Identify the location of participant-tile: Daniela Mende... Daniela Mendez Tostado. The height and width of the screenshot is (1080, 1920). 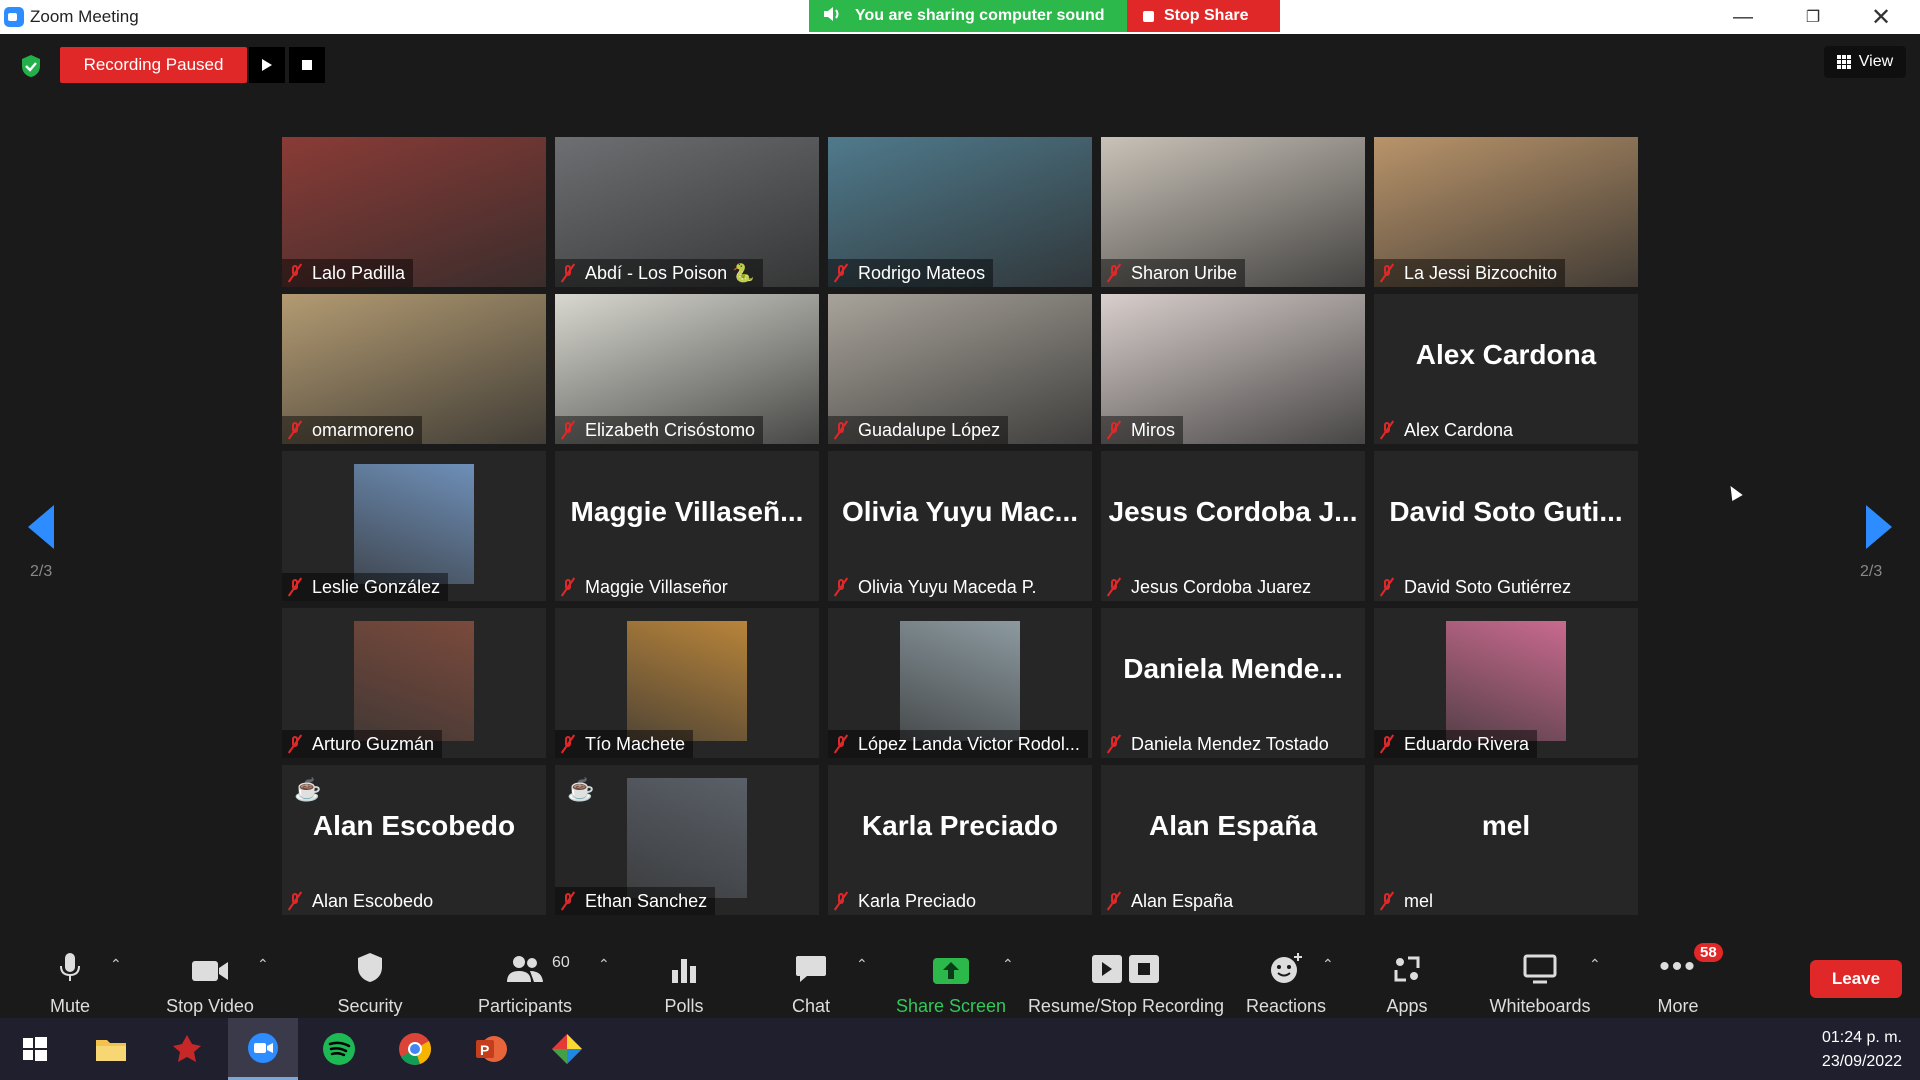
(1233, 683).